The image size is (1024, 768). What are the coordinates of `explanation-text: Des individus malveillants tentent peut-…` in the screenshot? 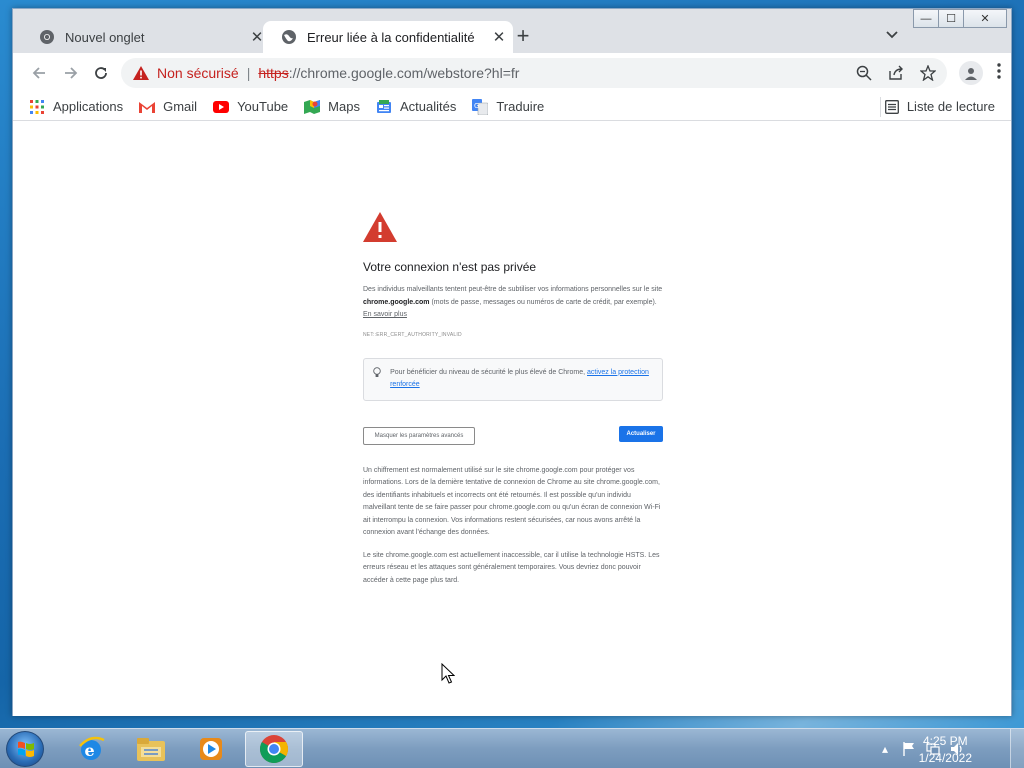 It's located at (513, 289).